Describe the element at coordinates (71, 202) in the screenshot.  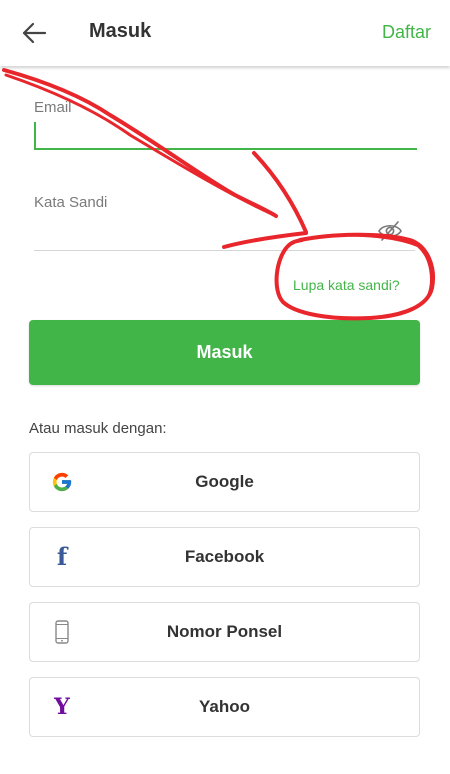
I see `password-label: Kata Sandi` at that location.